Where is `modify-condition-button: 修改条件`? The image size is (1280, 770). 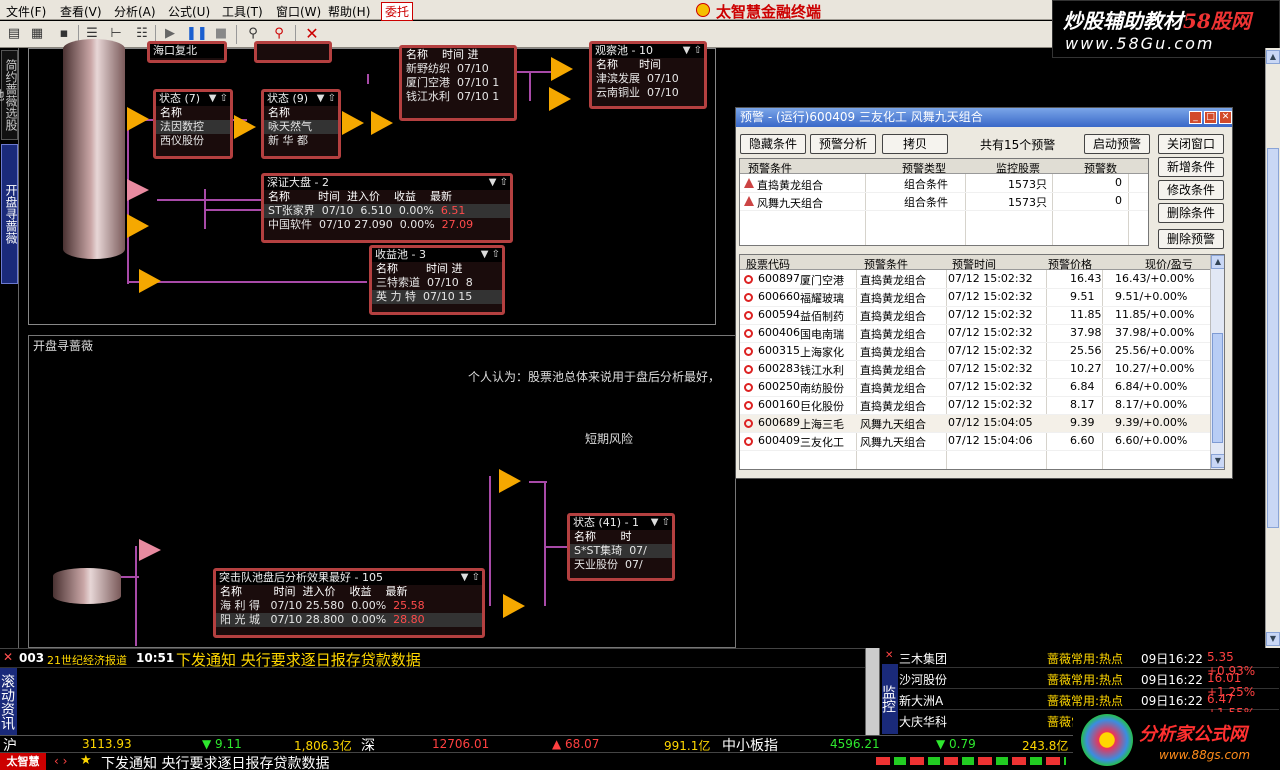
modify-condition-button: 修改条件 is located at coordinates (1191, 190).